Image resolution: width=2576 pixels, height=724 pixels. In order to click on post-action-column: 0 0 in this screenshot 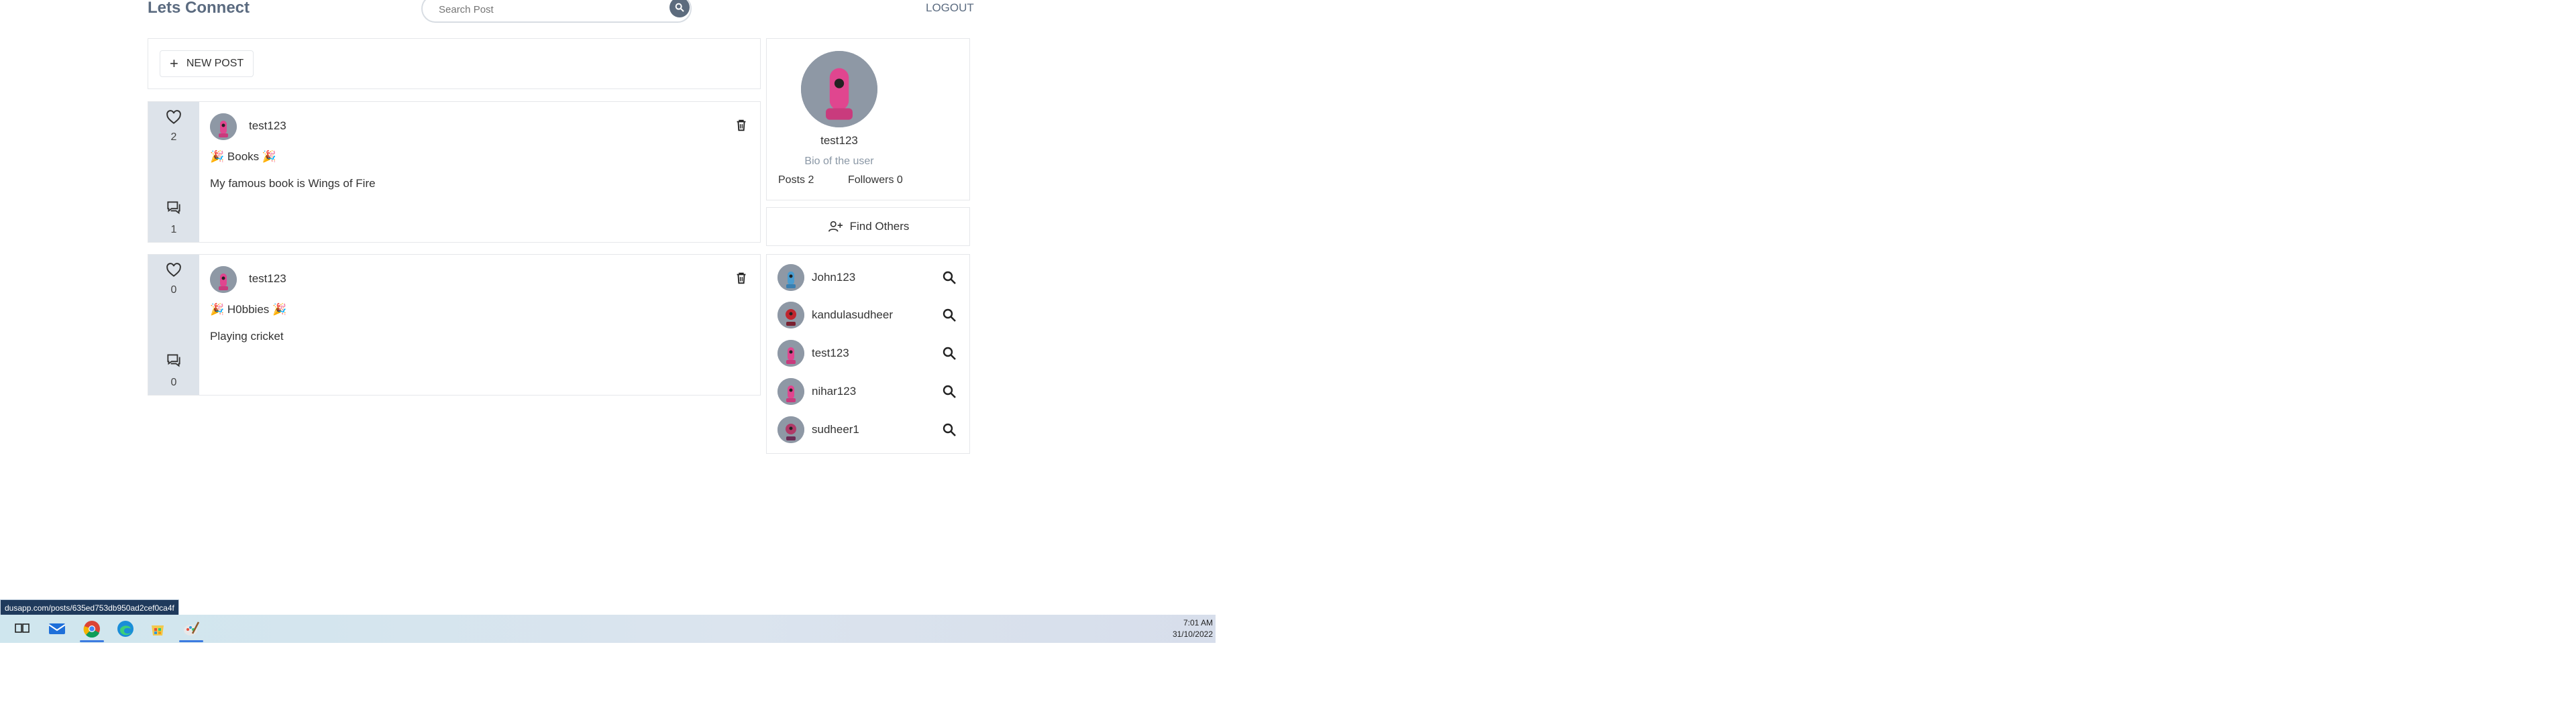, I will do `click(173, 325)`.